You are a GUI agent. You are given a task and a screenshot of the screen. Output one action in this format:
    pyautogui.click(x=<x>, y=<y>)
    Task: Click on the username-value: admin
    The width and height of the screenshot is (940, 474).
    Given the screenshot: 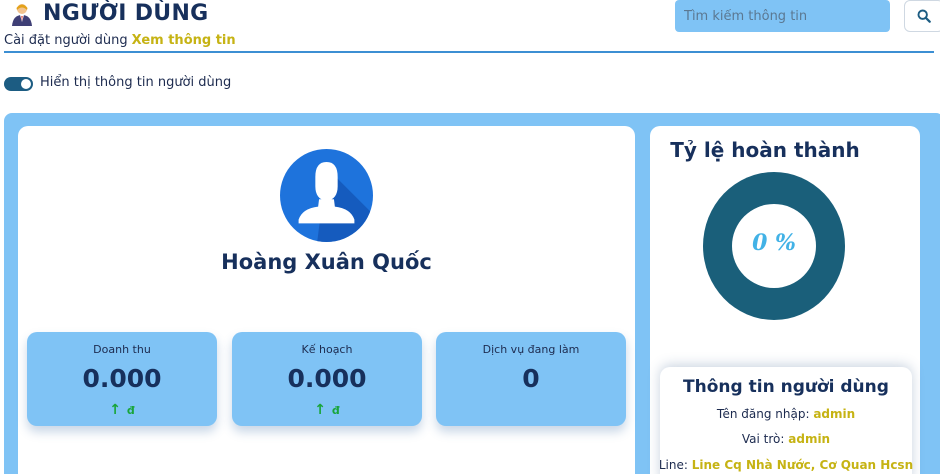 What is the action you would take?
    pyautogui.click(x=834, y=414)
    